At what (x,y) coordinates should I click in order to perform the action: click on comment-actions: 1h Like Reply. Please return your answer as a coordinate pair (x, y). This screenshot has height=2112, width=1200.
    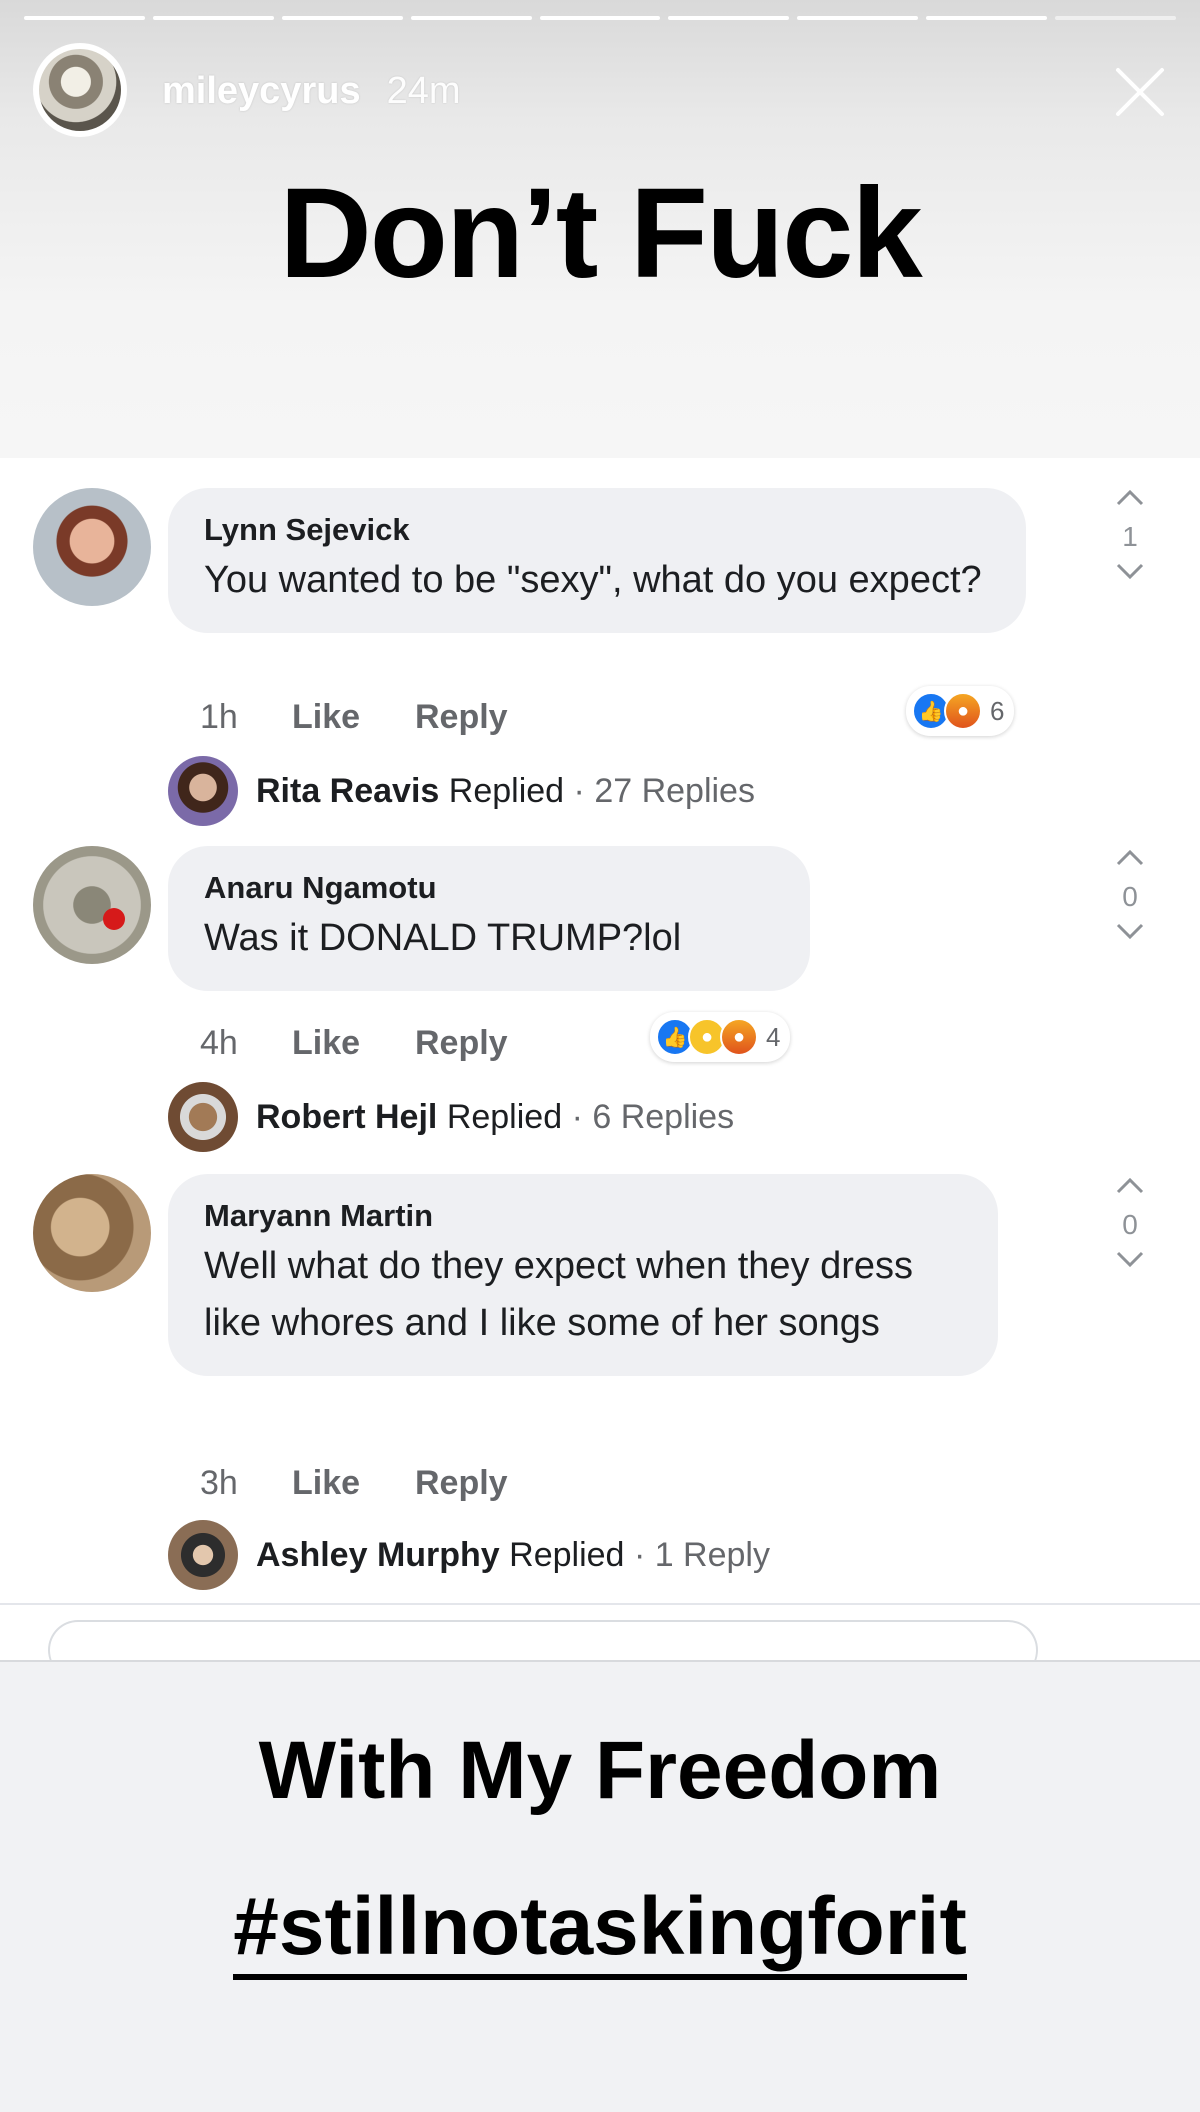
    Looking at the image, I should click on (354, 717).